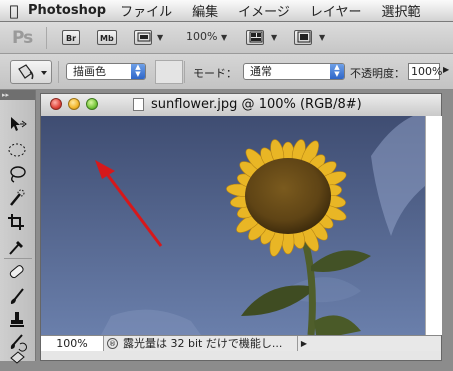  Describe the element at coordinates (107, 37) in the screenshot. I see `launch-mini-bridge-button: Mb` at that location.